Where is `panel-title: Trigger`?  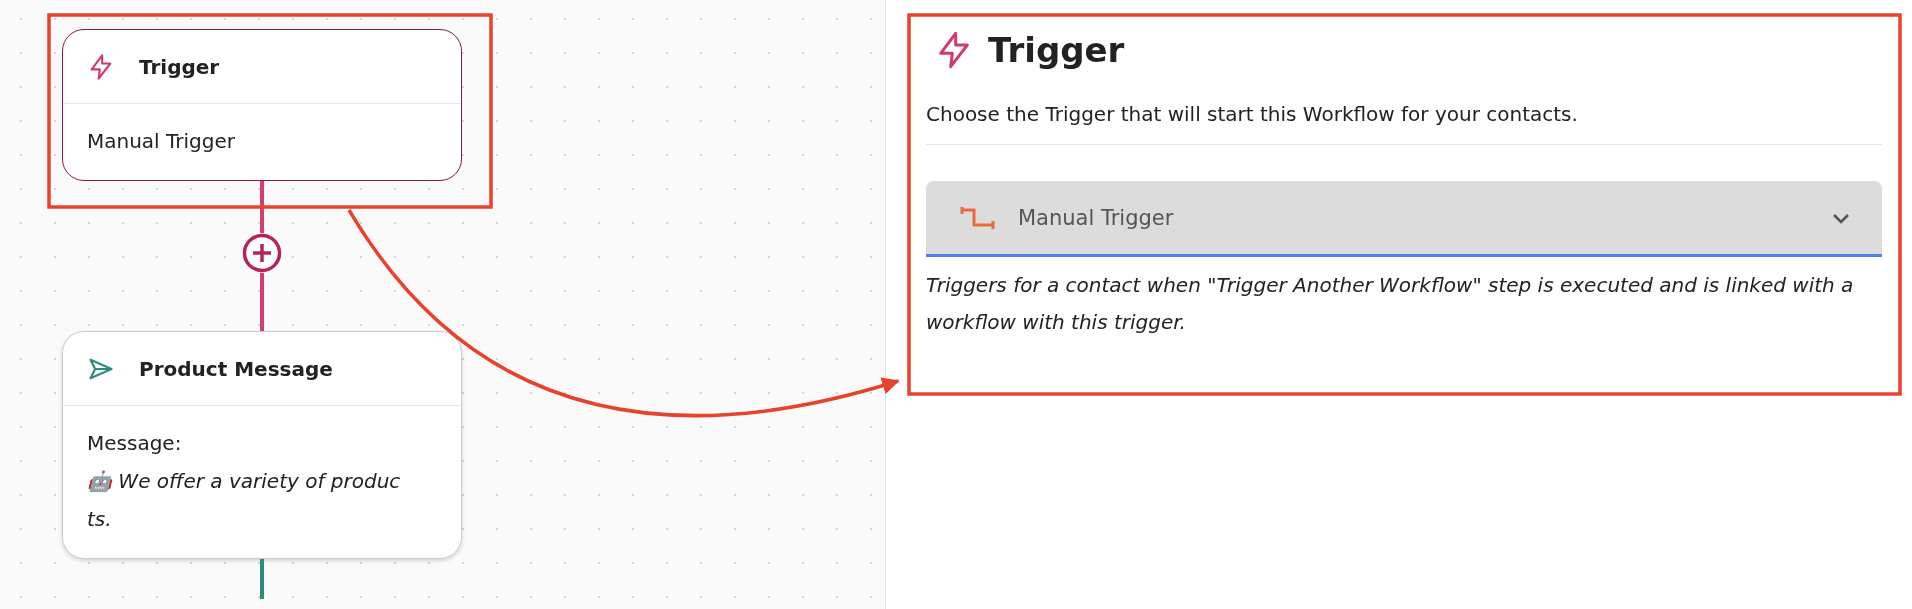 panel-title: Trigger is located at coordinates (1056, 50).